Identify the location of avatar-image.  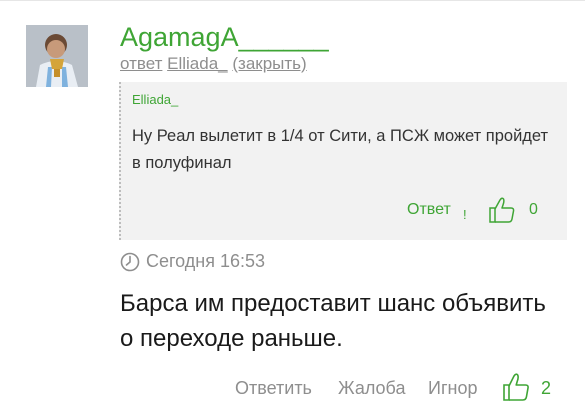
(57, 56).